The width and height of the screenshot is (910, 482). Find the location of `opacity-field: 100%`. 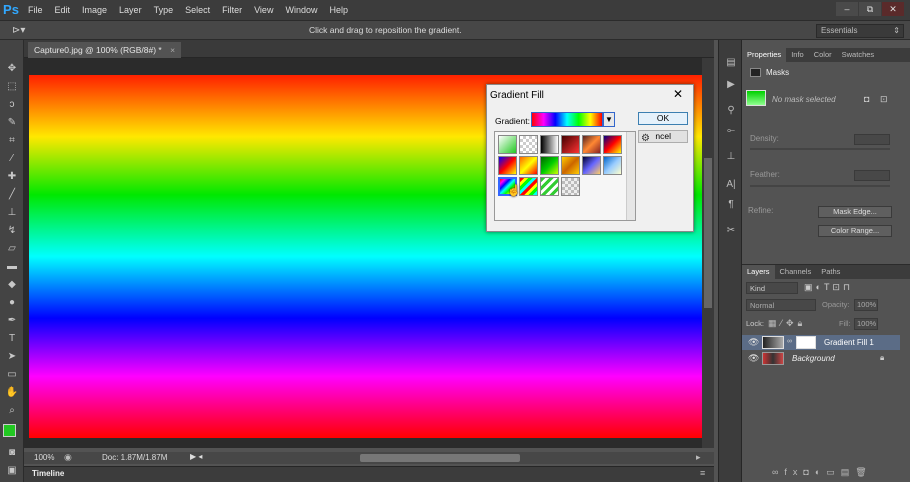

opacity-field: 100% is located at coordinates (866, 305).